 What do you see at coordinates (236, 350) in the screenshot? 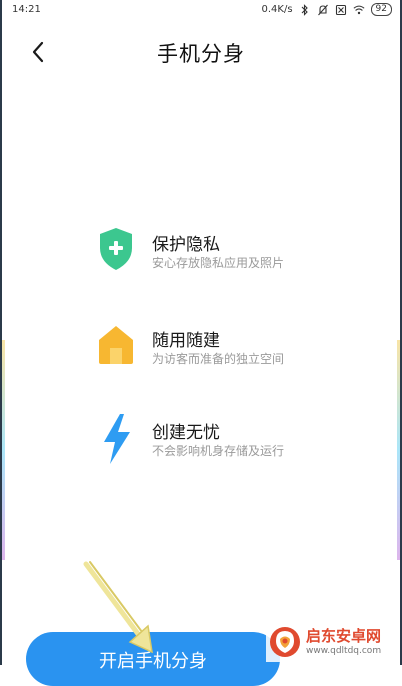
I see `feature-item-guest: 随用随建 为访客而准备的独立空间` at bounding box center [236, 350].